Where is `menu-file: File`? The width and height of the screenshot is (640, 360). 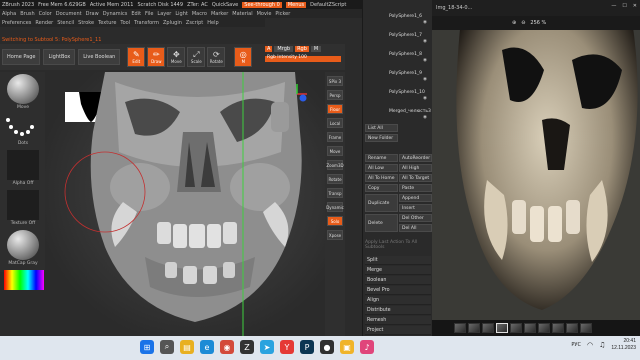 menu-file: File is located at coordinates (149, 14).